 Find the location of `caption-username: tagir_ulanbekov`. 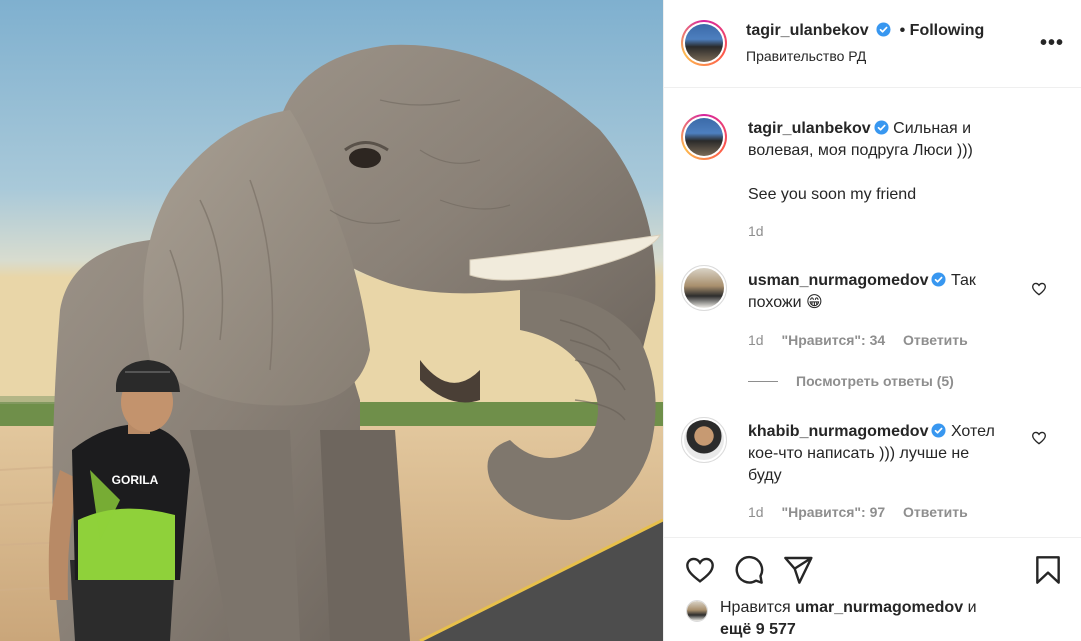

caption-username: tagir_ulanbekov is located at coordinates (809, 128).